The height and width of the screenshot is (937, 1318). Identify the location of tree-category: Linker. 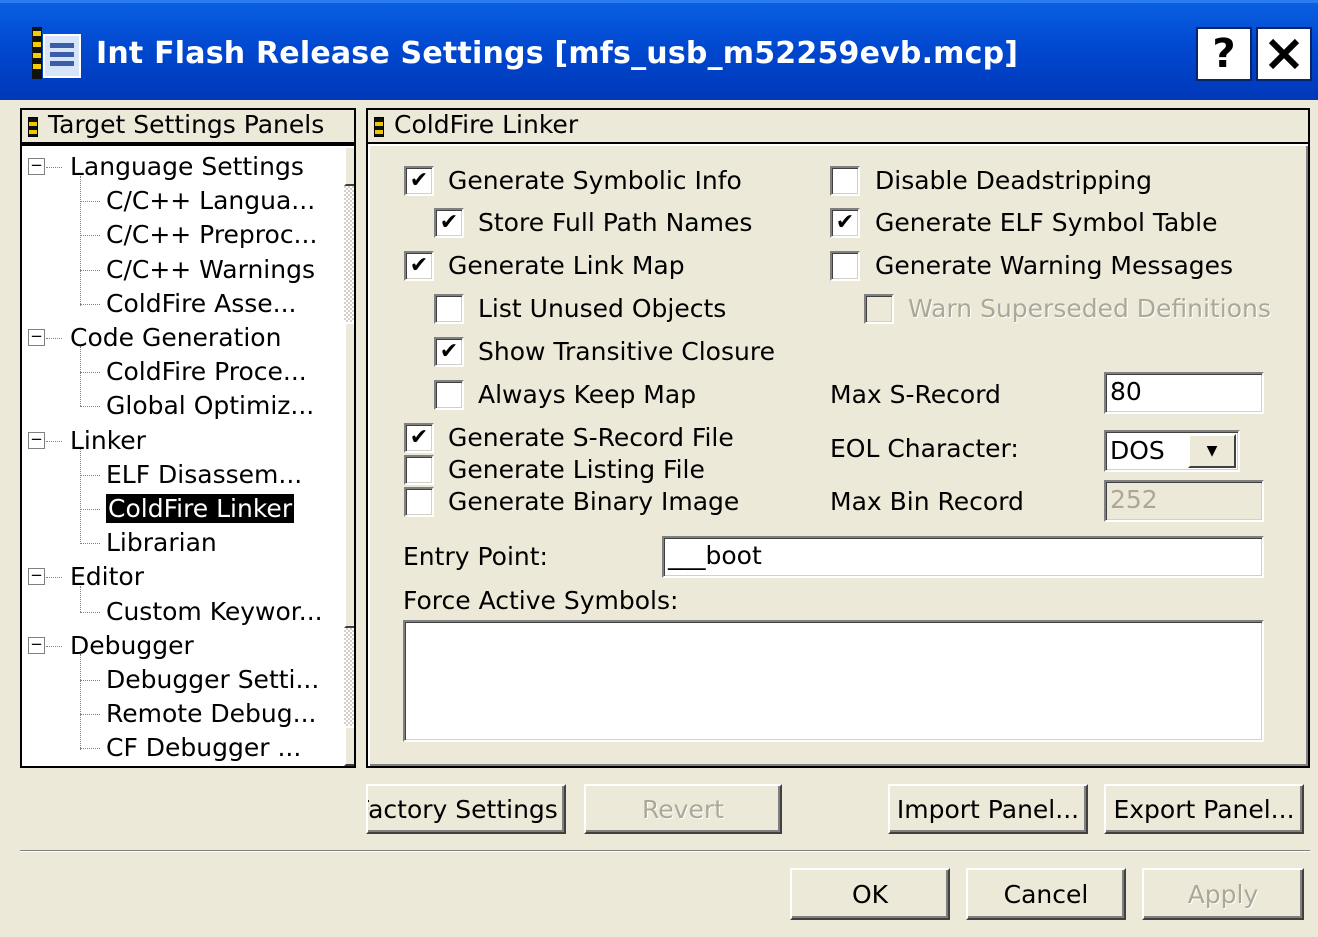
(108, 441).